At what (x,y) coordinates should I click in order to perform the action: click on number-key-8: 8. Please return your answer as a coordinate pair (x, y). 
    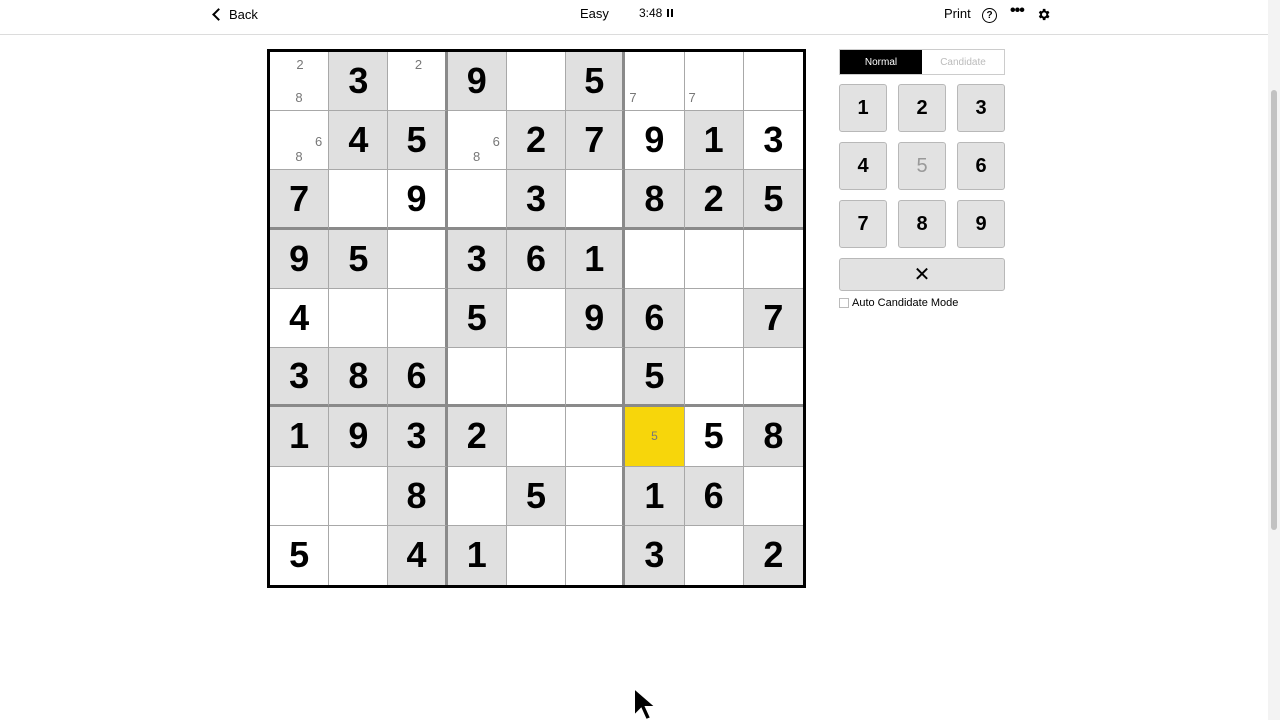
    Looking at the image, I should click on (922, 224).